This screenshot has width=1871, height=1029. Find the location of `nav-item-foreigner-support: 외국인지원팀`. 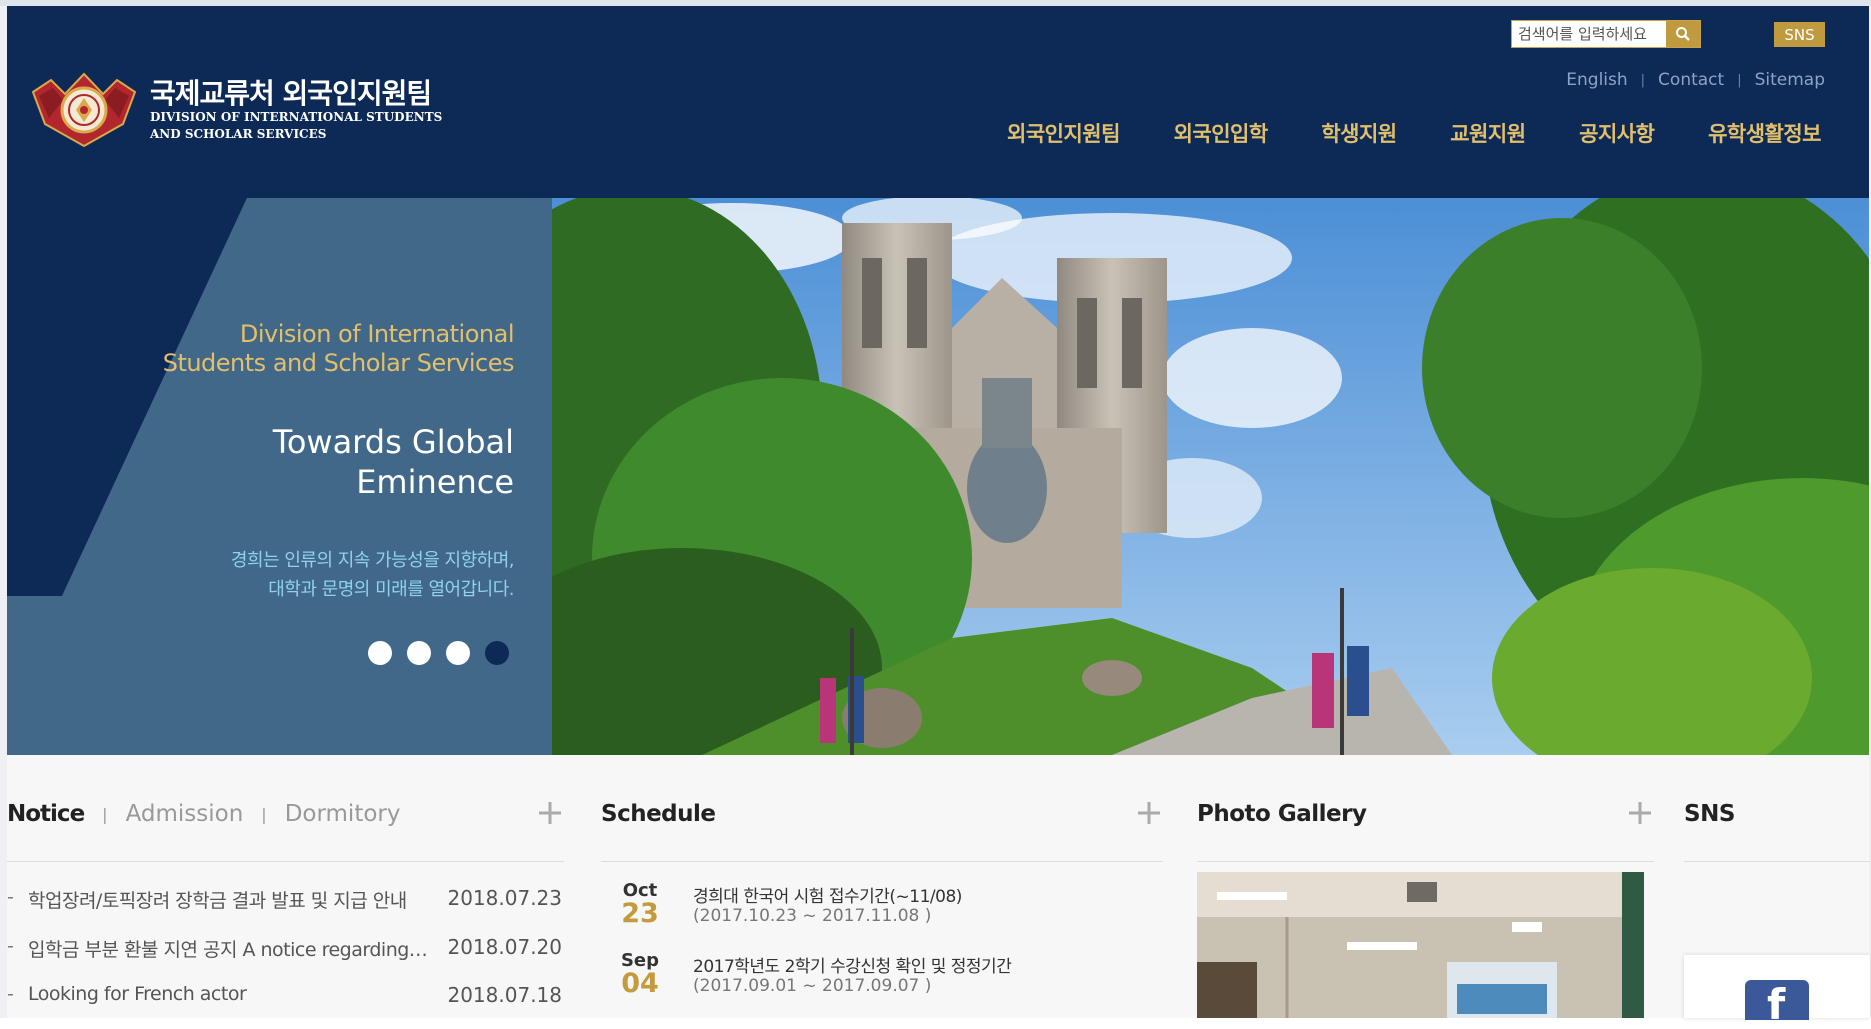

nav-item-foreigner-support: 외국인지원팀 is located at coordinates (1063, 133).